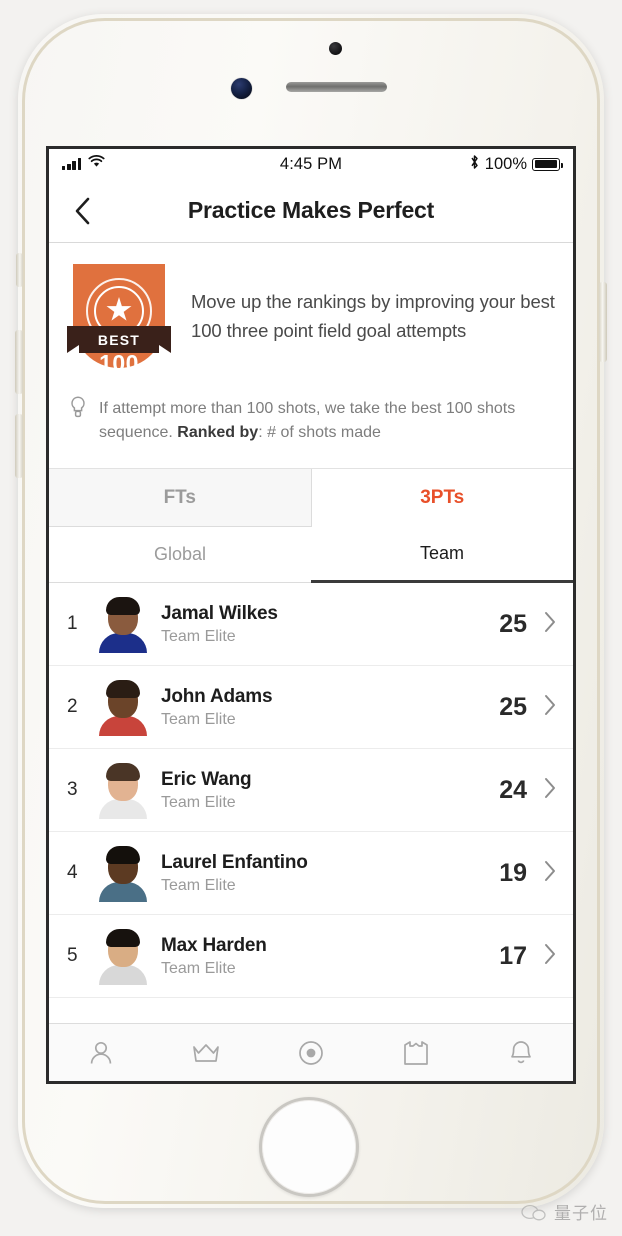  What do you see at coordinates (78, 431) in the screenshot?
I see `lightbulb-icon` at bounding box center [78, 431].